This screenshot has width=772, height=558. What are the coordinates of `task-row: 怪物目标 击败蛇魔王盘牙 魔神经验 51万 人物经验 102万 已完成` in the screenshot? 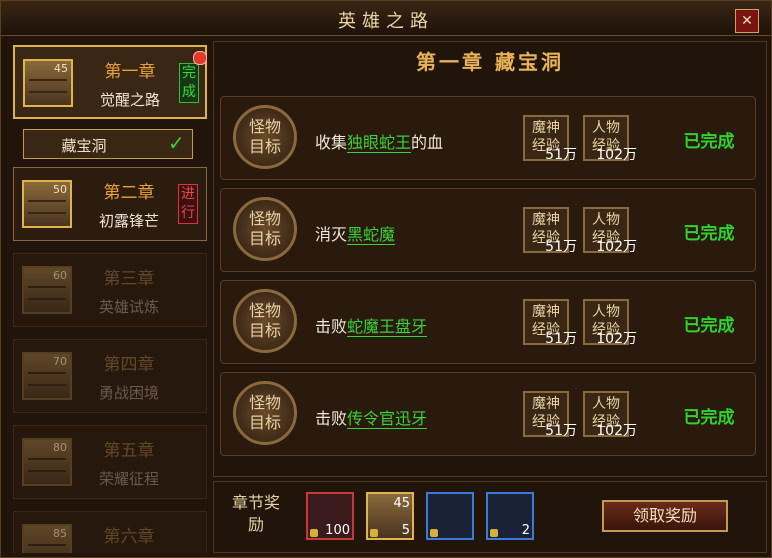 It's located at (488, 322).